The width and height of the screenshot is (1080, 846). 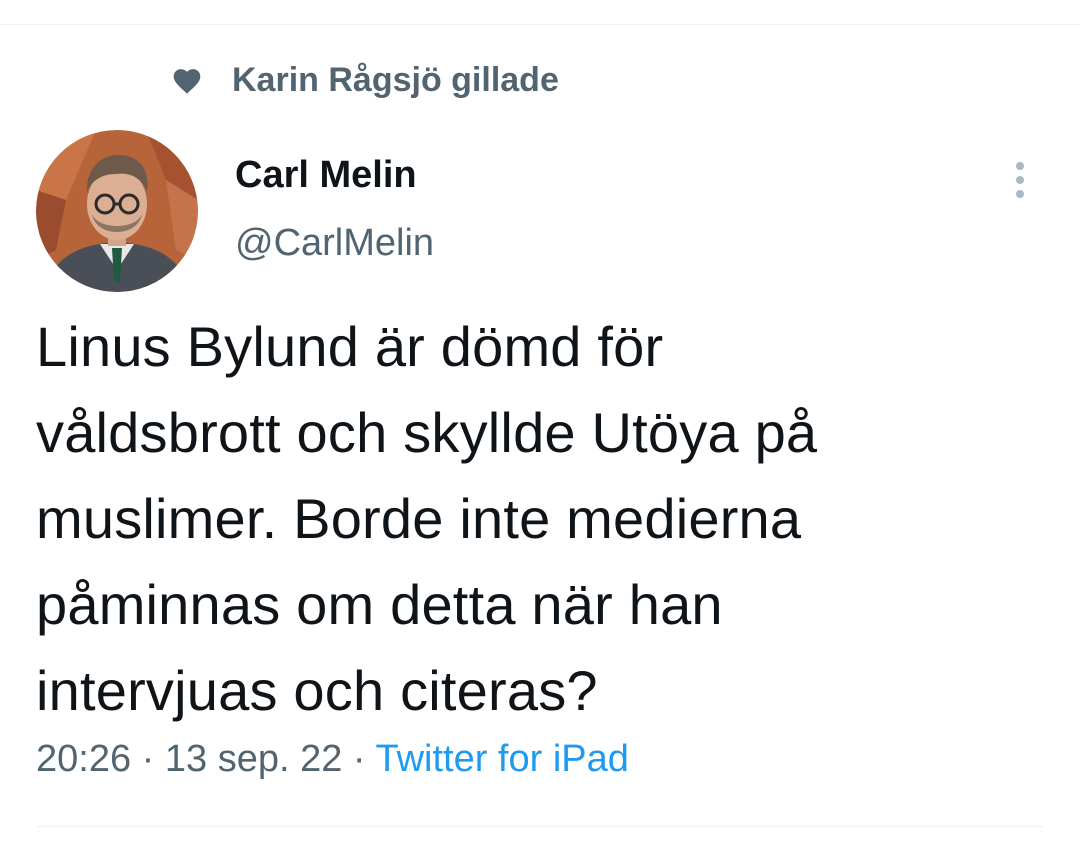 I want to click on social-context-text: Karin Rågsjö gillade, so click(x=395, y=79).